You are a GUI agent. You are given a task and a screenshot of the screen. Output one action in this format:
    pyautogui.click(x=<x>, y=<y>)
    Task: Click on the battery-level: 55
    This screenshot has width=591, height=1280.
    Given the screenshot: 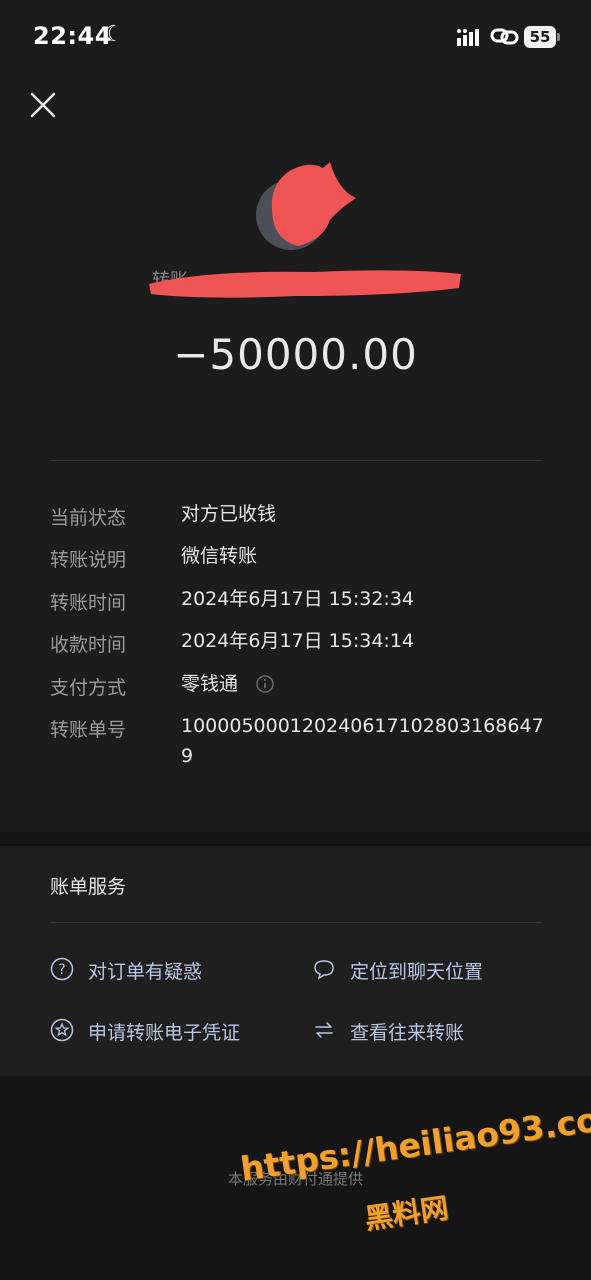 What is the action you would take?
    pyautogui.click(x=540, y=37)
    